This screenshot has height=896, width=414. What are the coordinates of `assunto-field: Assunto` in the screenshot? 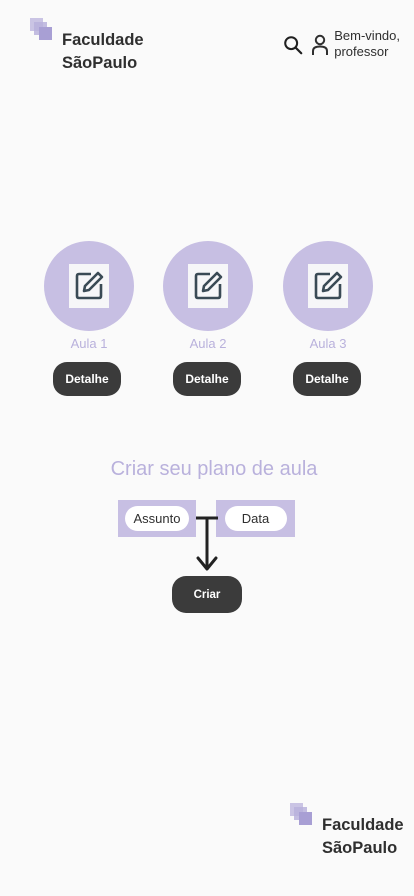 It's located at (157, 518).